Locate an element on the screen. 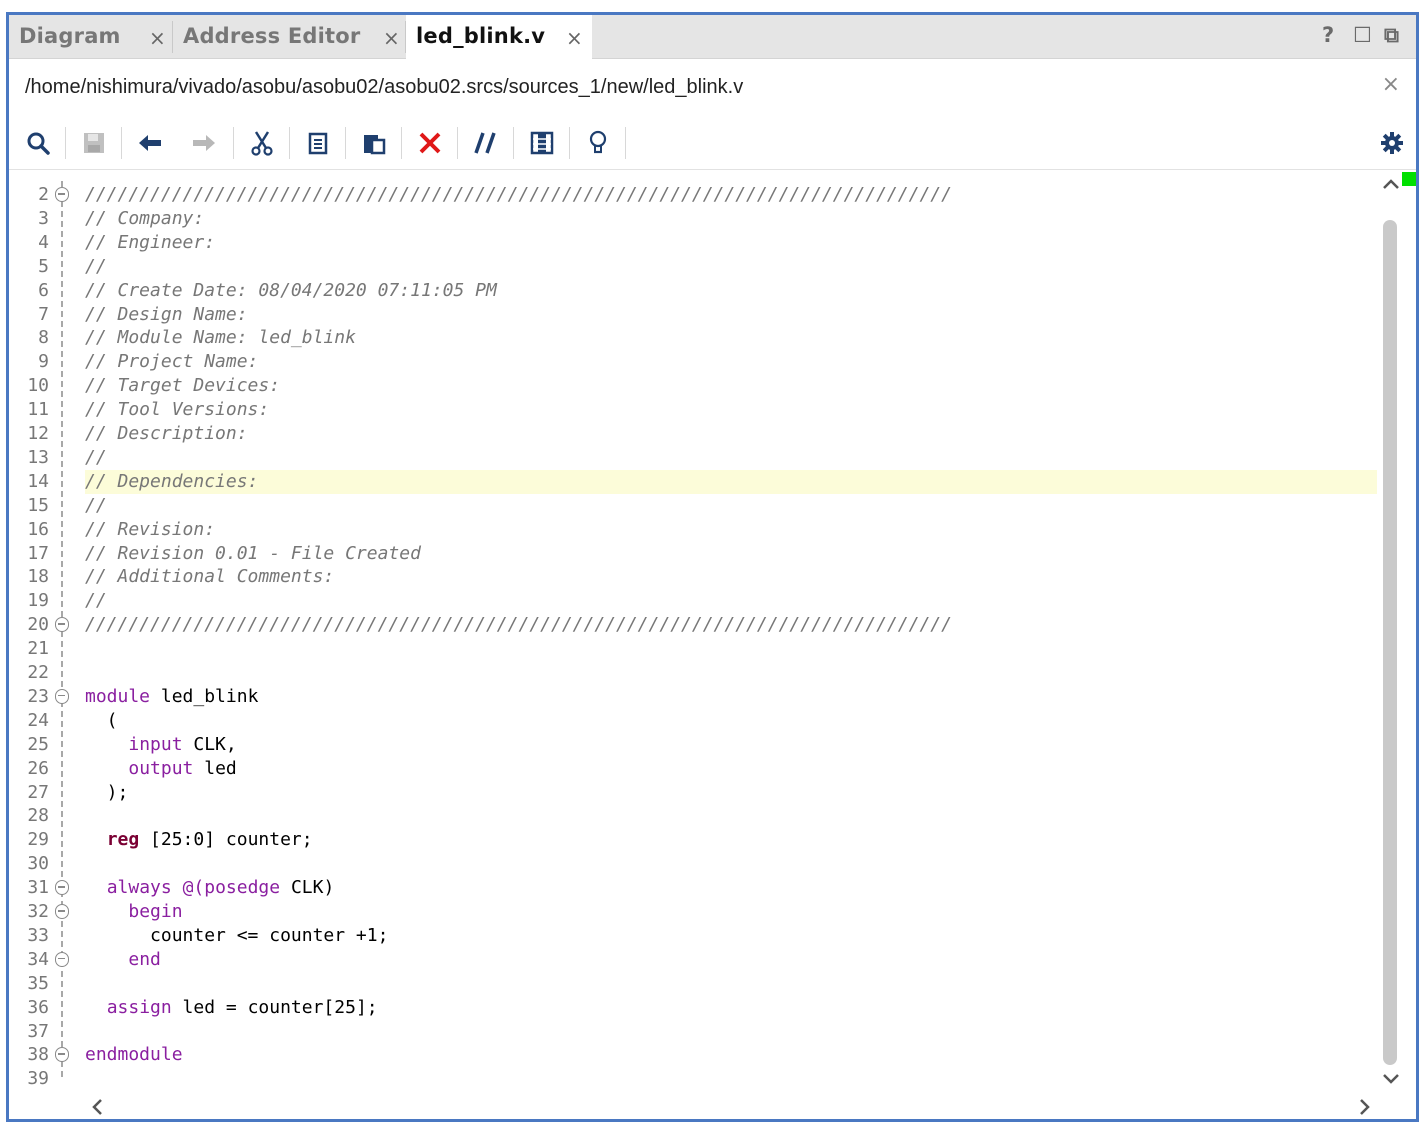 This screenshot has width=1424, height=1130. search-icon is located at coordinates (38, 143).